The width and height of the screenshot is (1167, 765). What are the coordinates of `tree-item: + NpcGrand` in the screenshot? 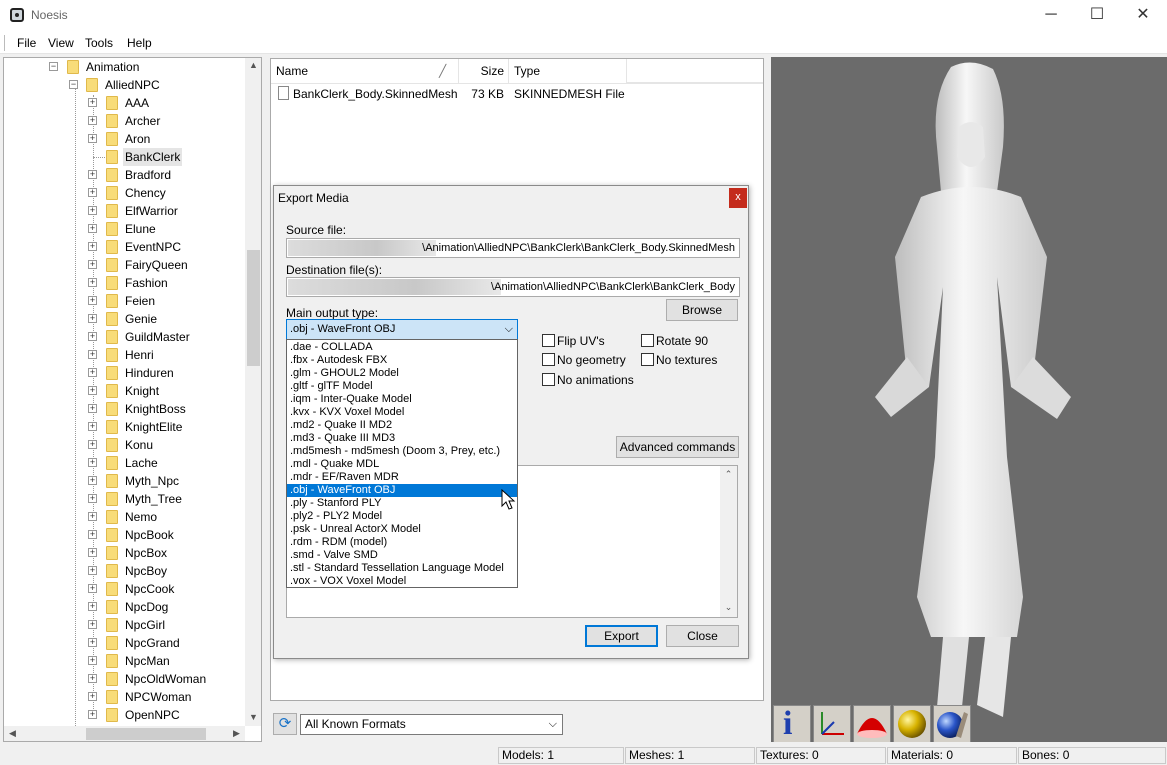 It's located at (124, 643).